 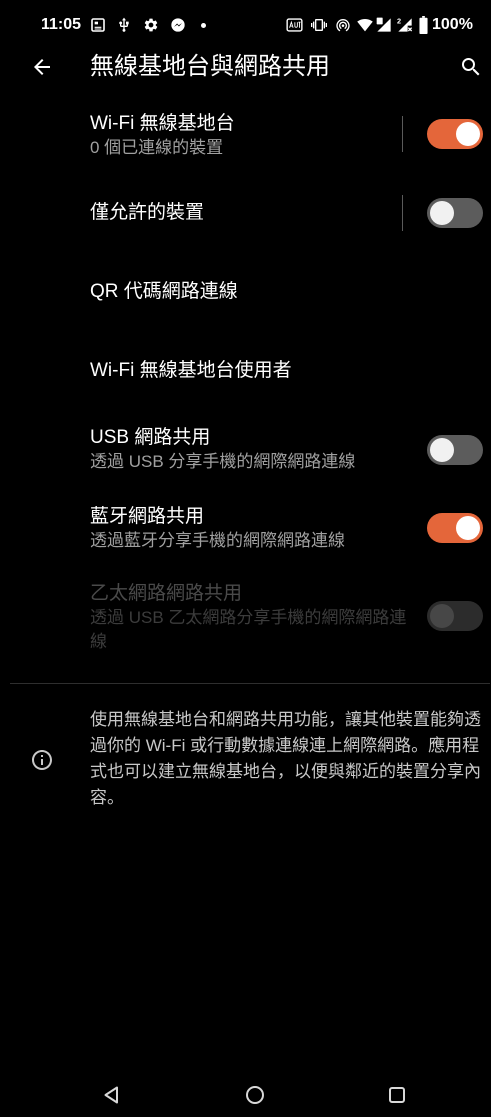 I want to click on gear-icon-graphic, so click(x=151, y=25).